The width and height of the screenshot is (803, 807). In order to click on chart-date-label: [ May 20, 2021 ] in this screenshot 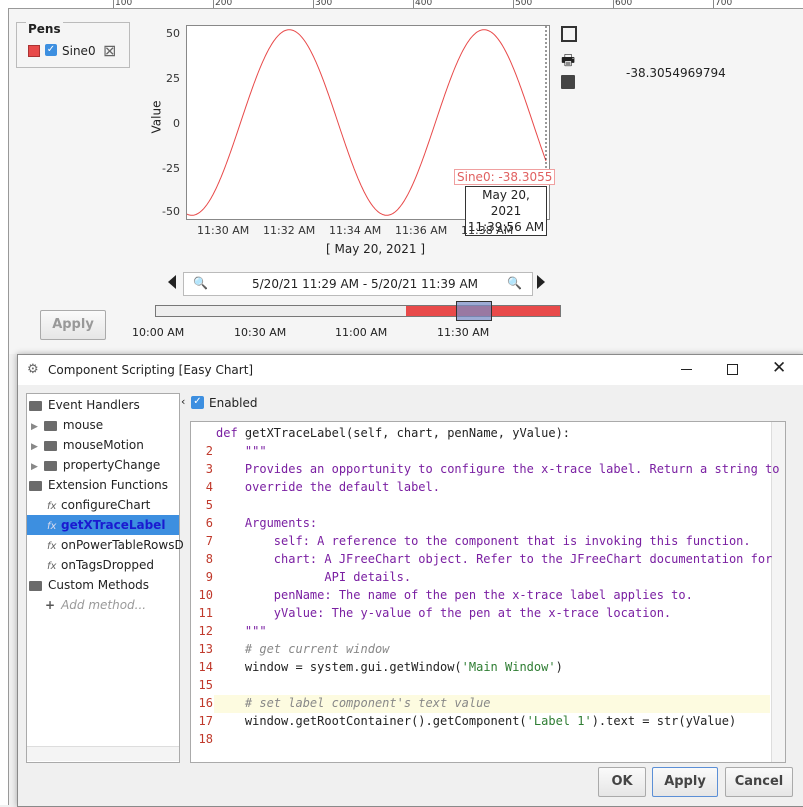, I will do `click(376, 249)`.